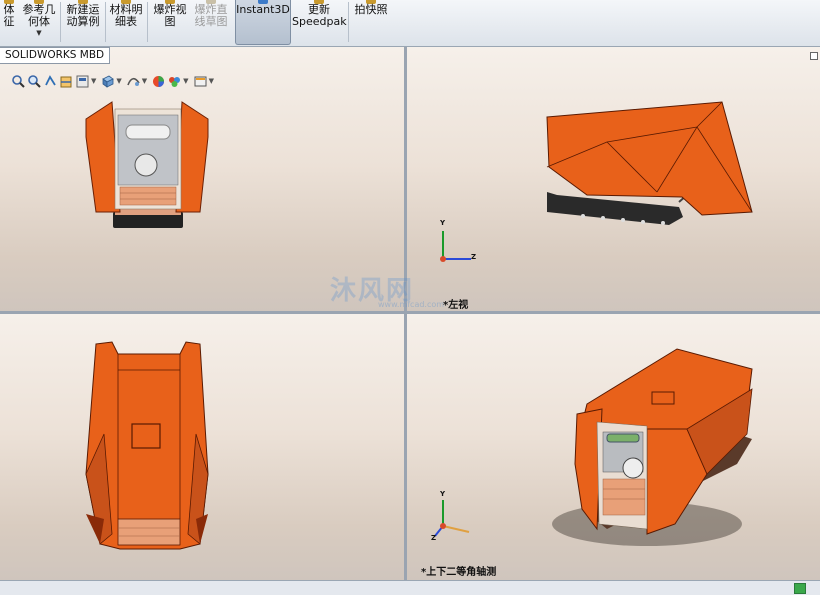 This screenshot has height=595, width=820. What do you see at coordinates (170, 15) in the screenshot?
I see `exploded-view-label: 爆炸视图` at bounding box center [170, 15].